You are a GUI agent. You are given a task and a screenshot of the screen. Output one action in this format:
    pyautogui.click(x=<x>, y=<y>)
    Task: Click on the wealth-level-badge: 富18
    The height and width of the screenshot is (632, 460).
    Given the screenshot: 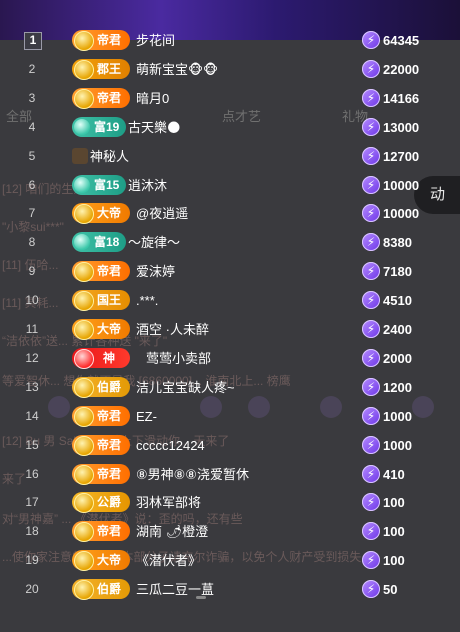 What is the action you would take?
    pyautogui.click(x=99, y=242)
    